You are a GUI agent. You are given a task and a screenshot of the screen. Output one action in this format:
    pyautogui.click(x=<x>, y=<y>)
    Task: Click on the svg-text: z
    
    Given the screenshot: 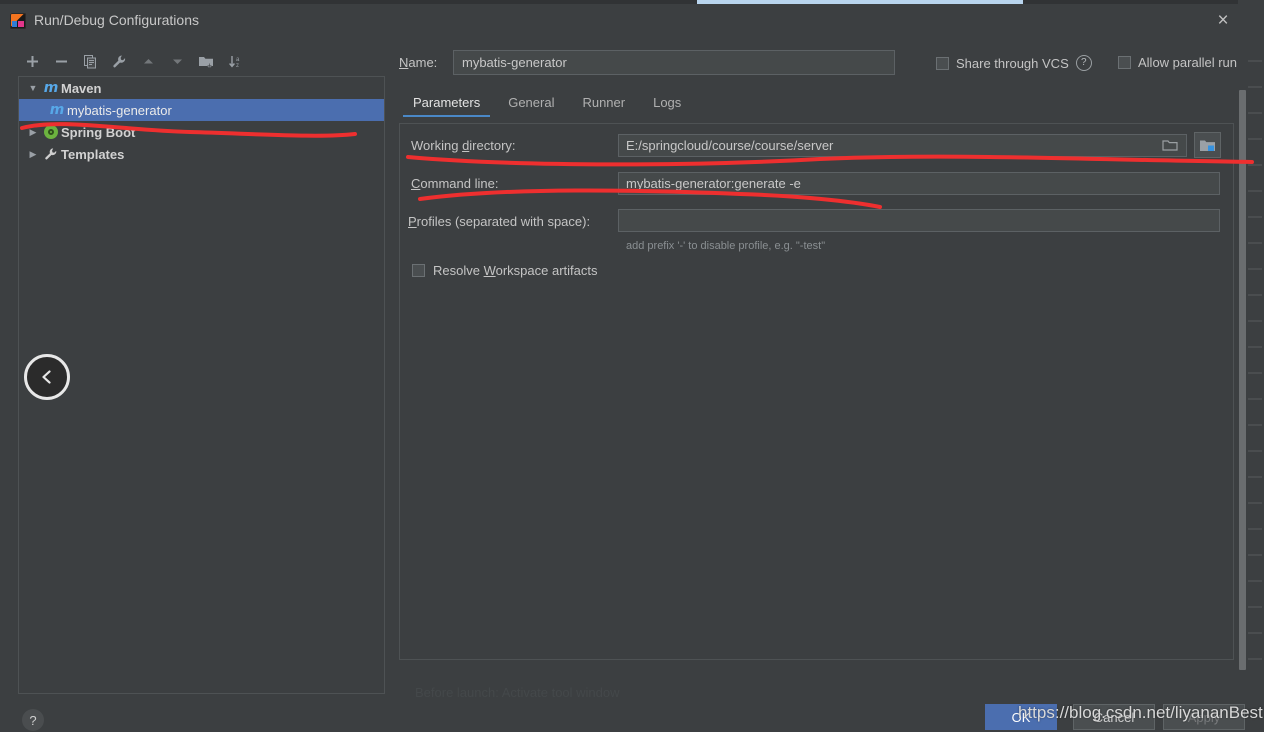 What is the action you would take?
    pyautogui.click(x=237, y=66)
    